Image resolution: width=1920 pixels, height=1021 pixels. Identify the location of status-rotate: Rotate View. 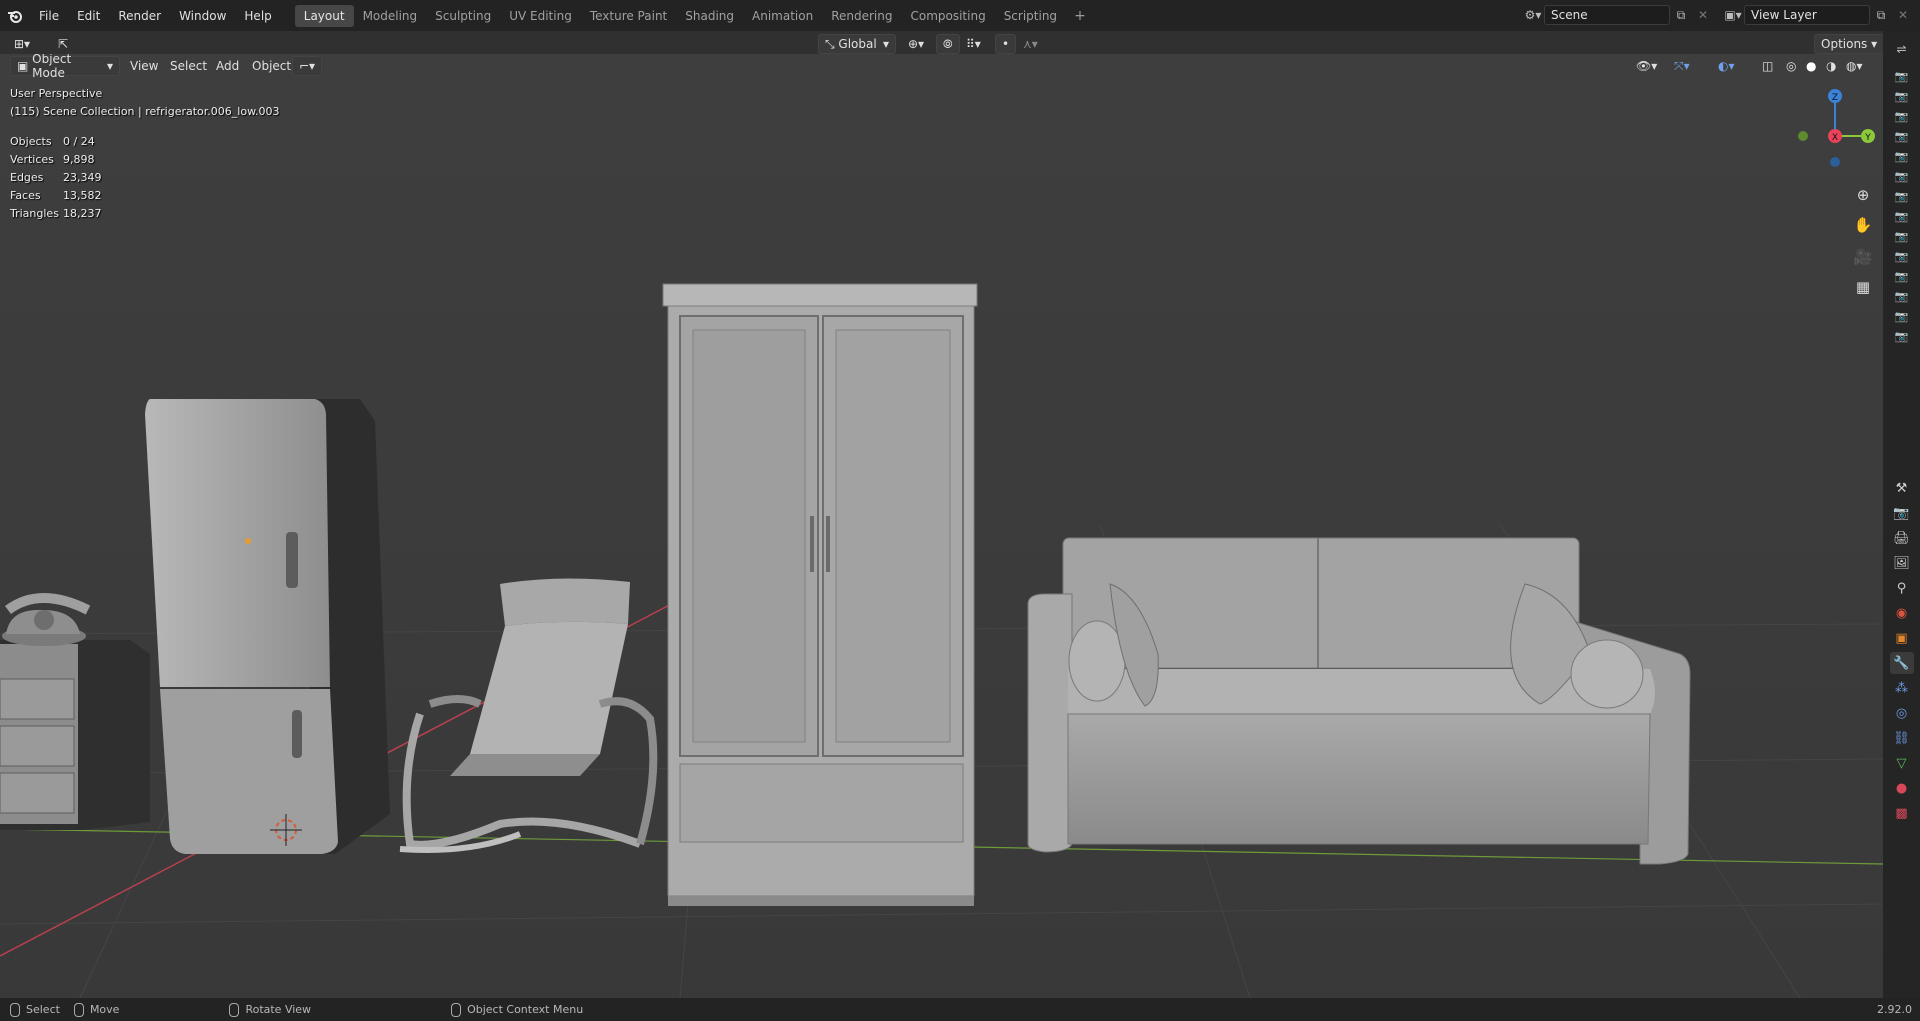
(270, 1009).